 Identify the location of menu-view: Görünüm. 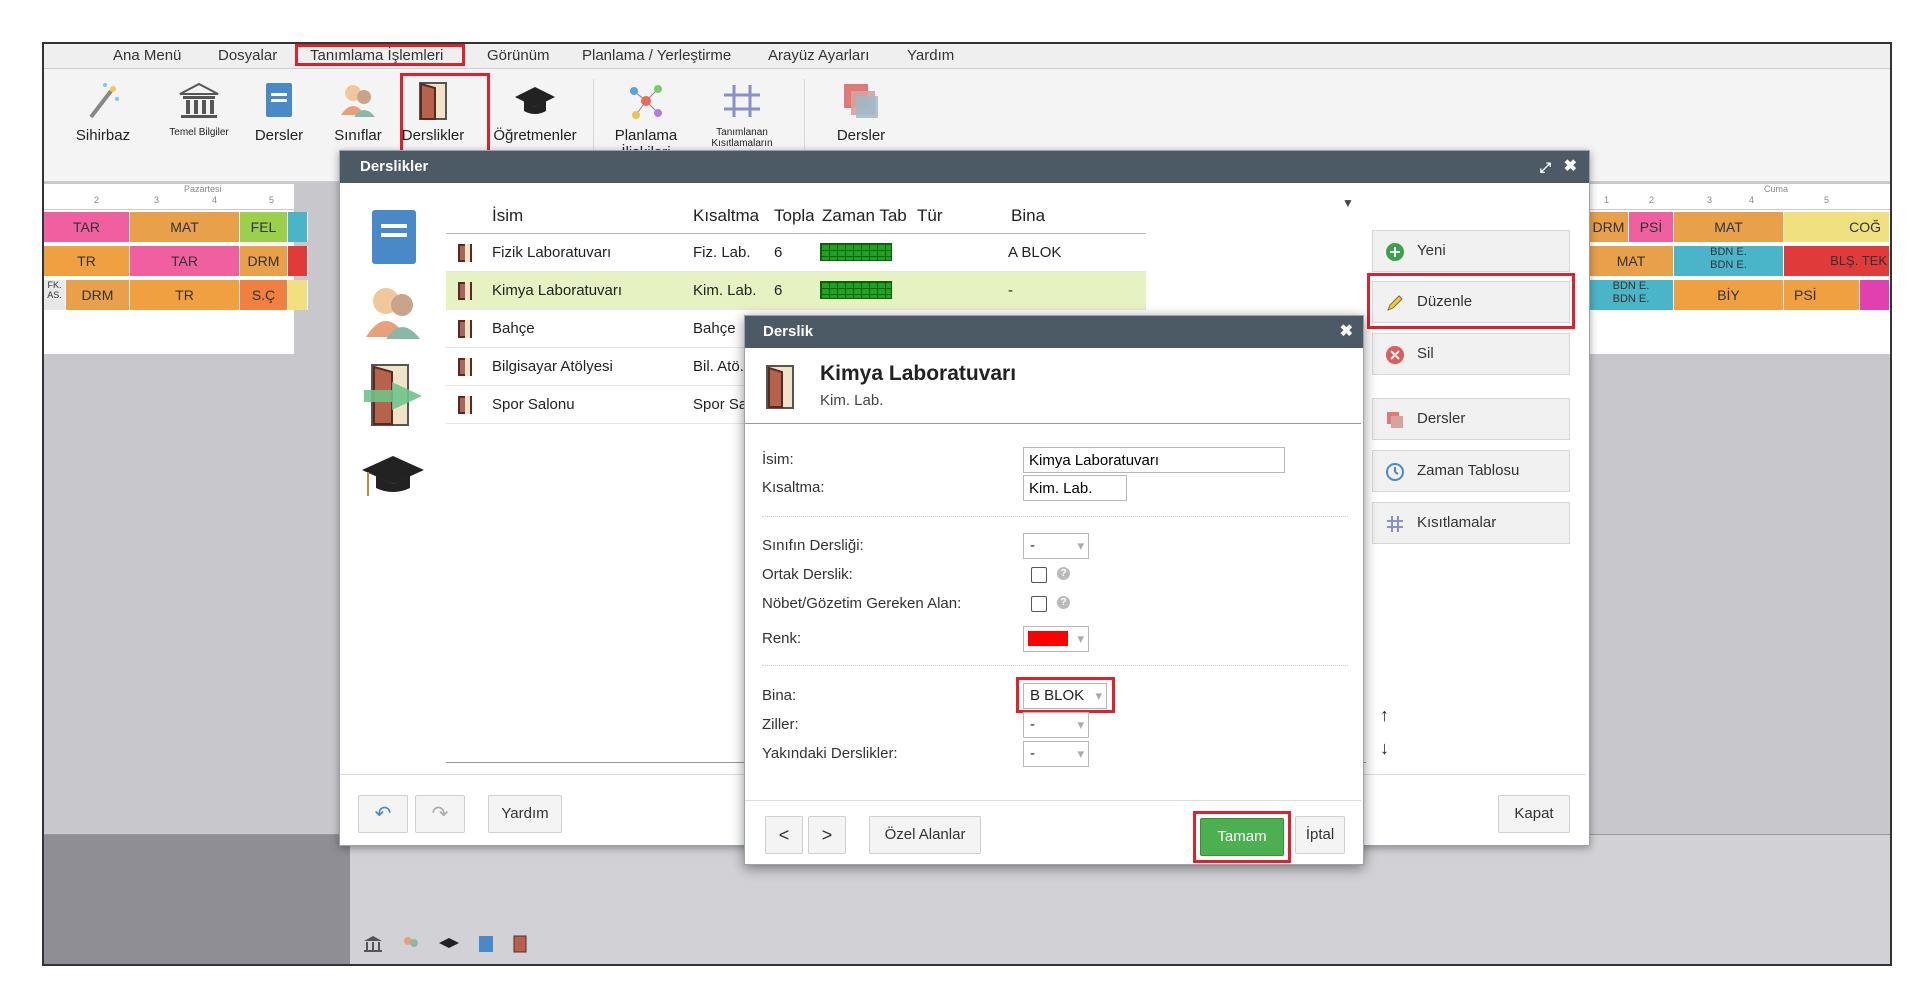
(518, 55).